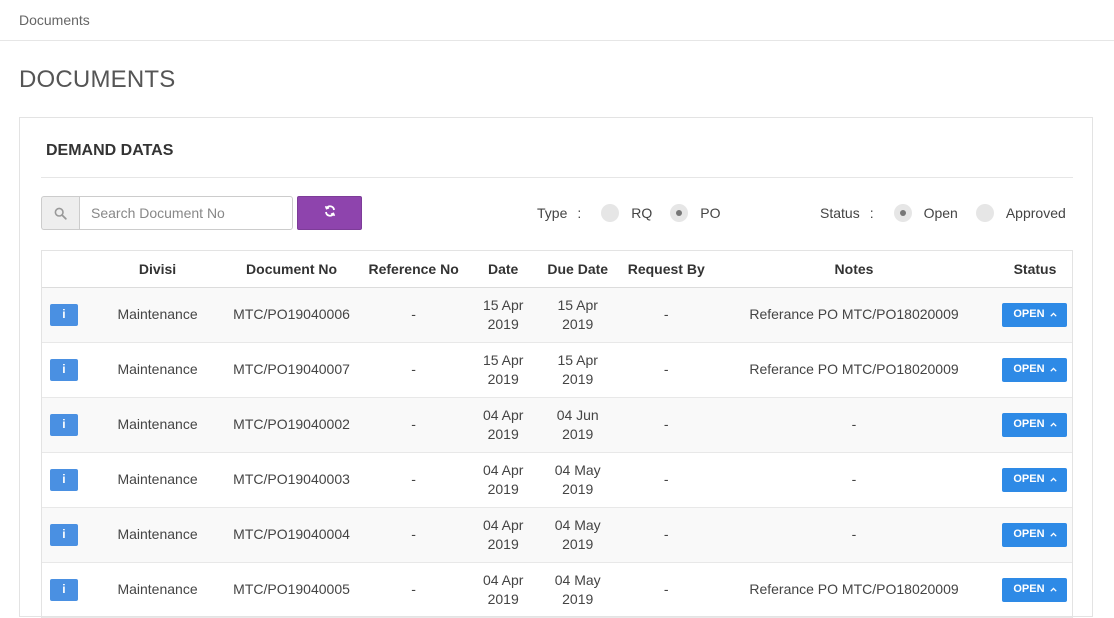 The width and height of the screenshot is (1114, 618). I want to click on type-radio-po-label: PO, so click(710, 213).